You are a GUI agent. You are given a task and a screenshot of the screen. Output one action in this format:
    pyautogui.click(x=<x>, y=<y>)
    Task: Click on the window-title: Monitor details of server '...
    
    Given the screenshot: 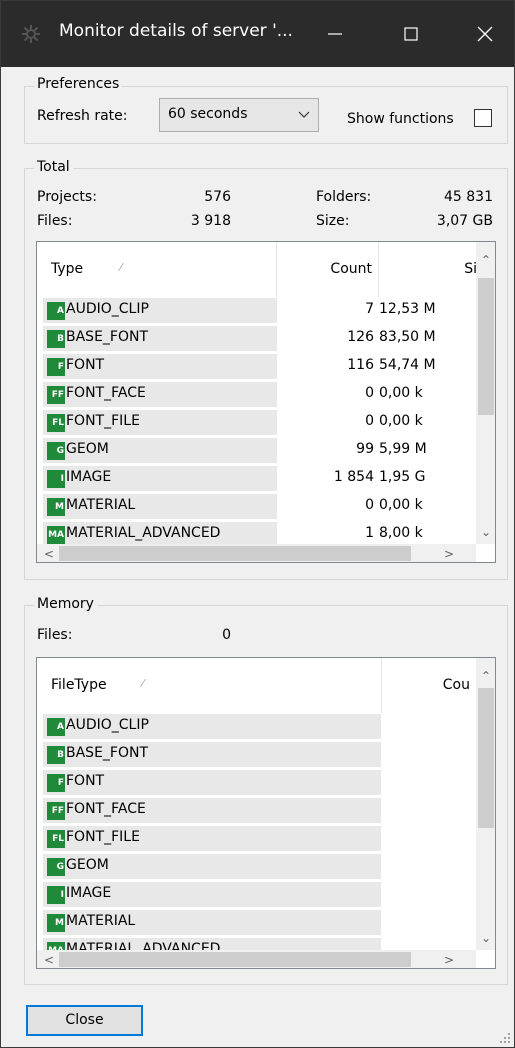 What is the action you would take?
    pyautogui.click(x=176, y=31)
    